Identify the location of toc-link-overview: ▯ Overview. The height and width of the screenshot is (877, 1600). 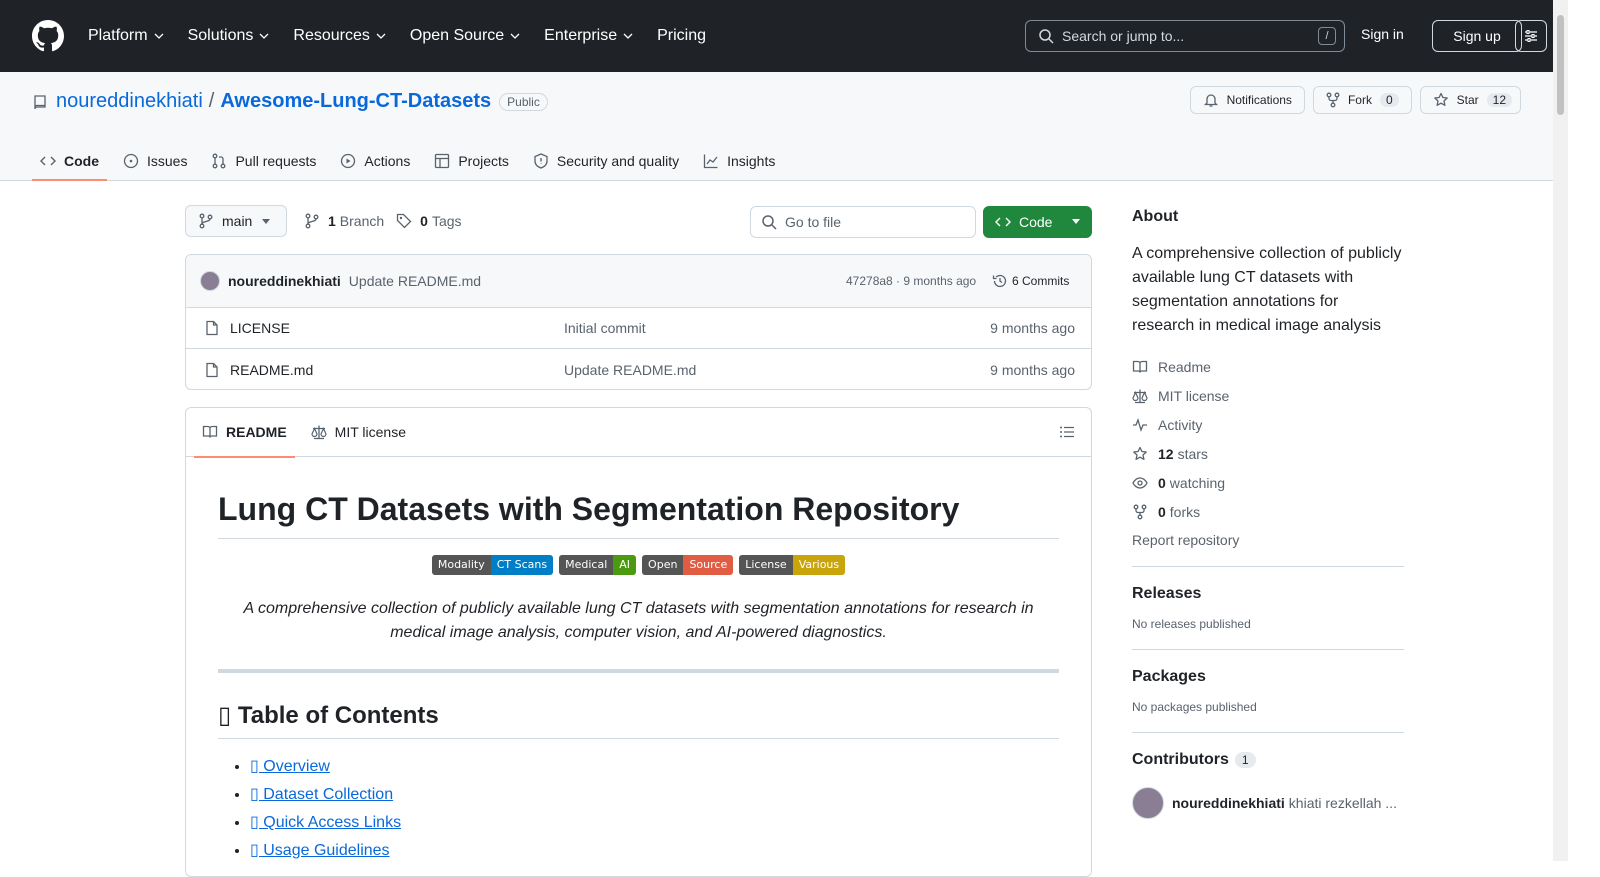
(290, 766).